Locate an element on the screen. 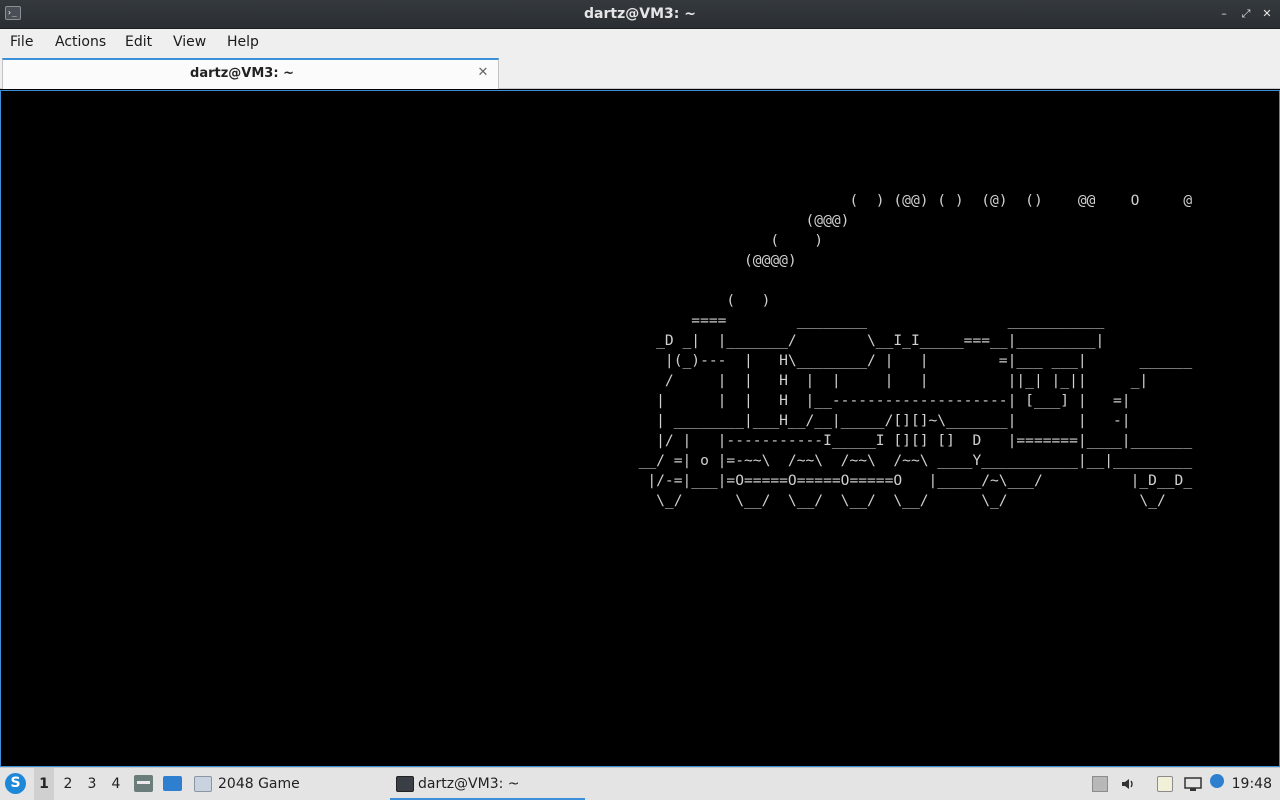 This screenshot has width=1280, height=800. network-icon is located at coordinates (1193, 784).